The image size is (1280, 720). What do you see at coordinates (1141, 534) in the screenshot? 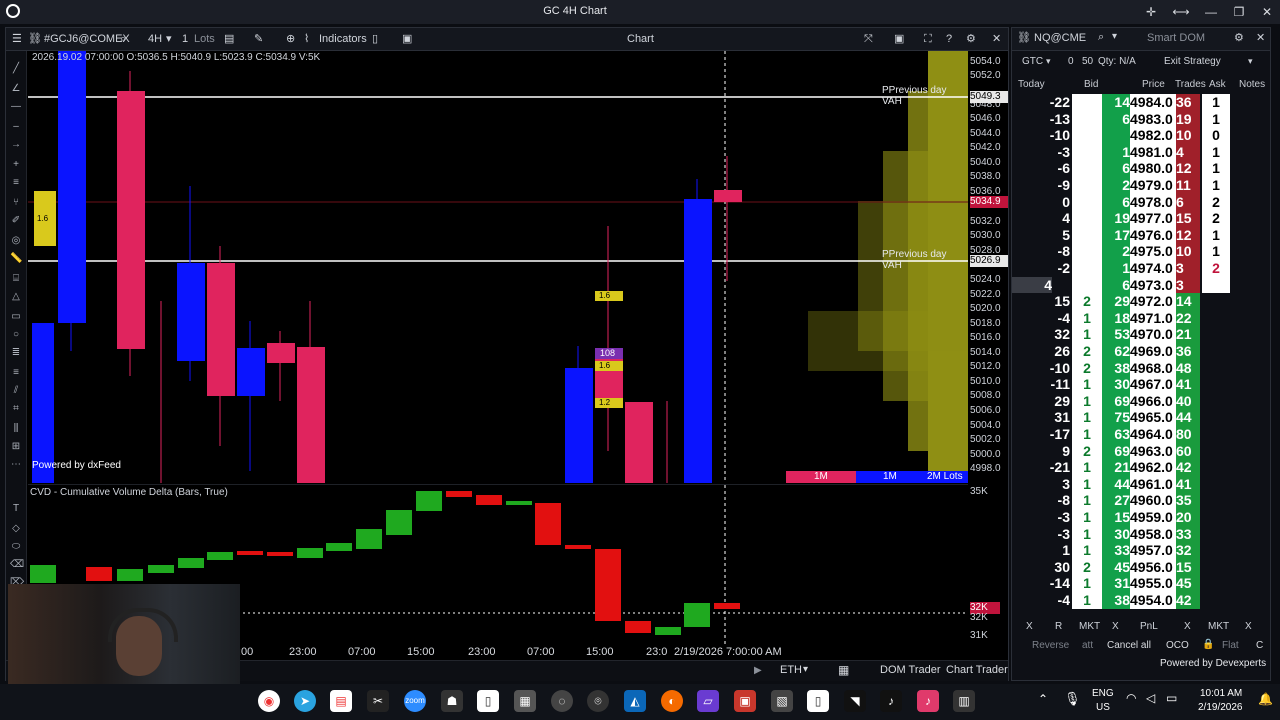
I see `dom-row: -3 1 30 4958.0 33` at bounding box center [1141, 534].